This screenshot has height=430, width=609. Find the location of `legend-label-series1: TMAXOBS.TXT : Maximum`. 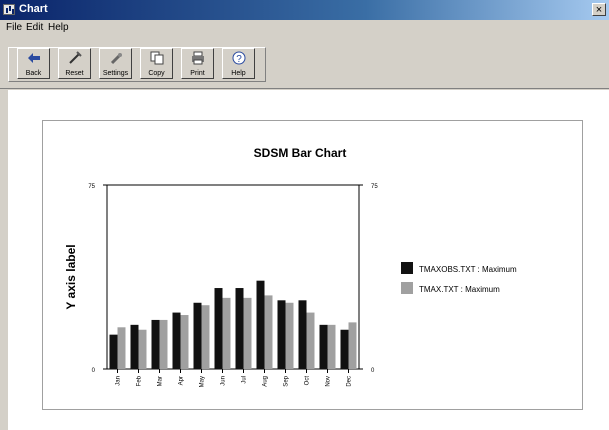

legend-label-series1: TMAXOBS.TXT : Maximum is located at coordinates (468, 269).